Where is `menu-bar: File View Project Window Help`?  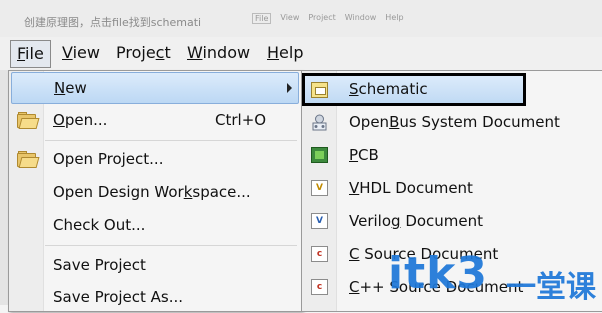
menu-bar: File View Project Window Help is located at coordinates (301, 54).